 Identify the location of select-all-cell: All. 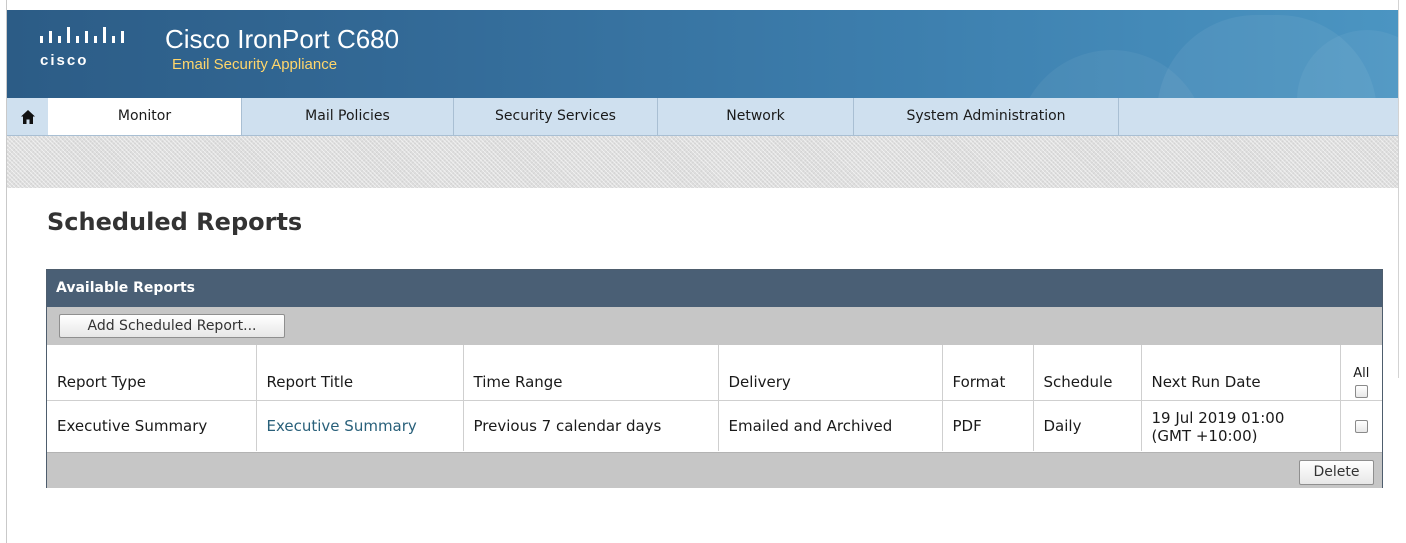
(1361, 372).